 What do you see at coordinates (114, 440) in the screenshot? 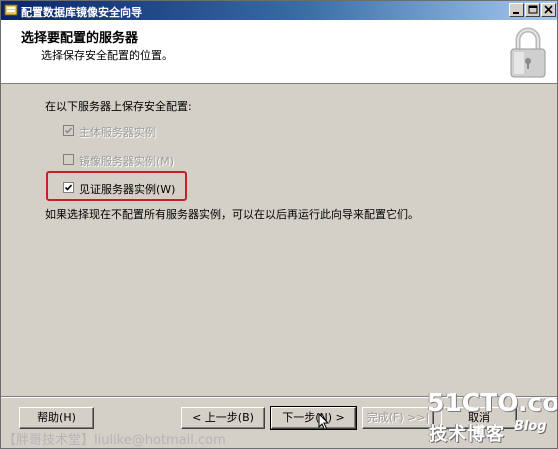
I see `author-watermark: 【胖哥技术堂】liulike@hotmail.com` at bounding box center [114, 440].